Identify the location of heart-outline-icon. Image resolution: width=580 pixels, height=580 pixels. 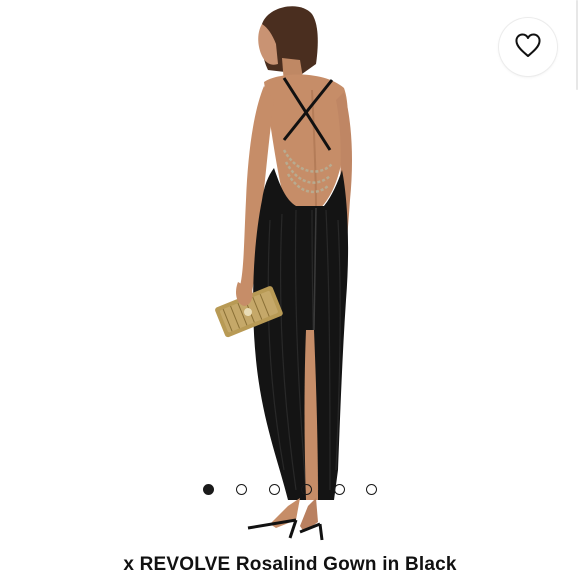
(528, 47).